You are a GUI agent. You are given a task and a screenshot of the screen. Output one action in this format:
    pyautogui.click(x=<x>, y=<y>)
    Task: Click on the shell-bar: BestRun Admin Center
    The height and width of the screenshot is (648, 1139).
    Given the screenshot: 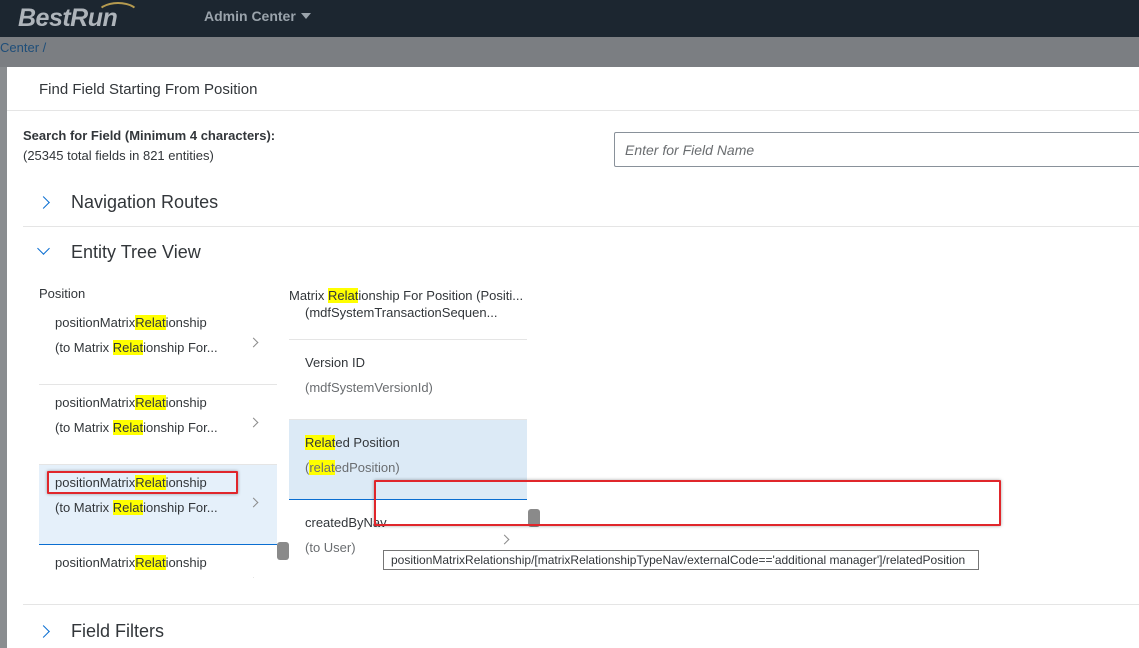 What is the action you would take?
    pyautogui.click(x=569, y=18)
    